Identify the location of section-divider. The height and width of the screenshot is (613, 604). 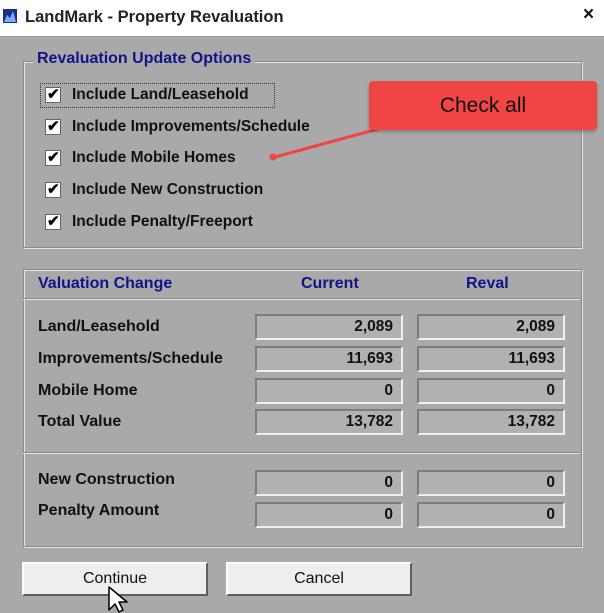
(301, 453).